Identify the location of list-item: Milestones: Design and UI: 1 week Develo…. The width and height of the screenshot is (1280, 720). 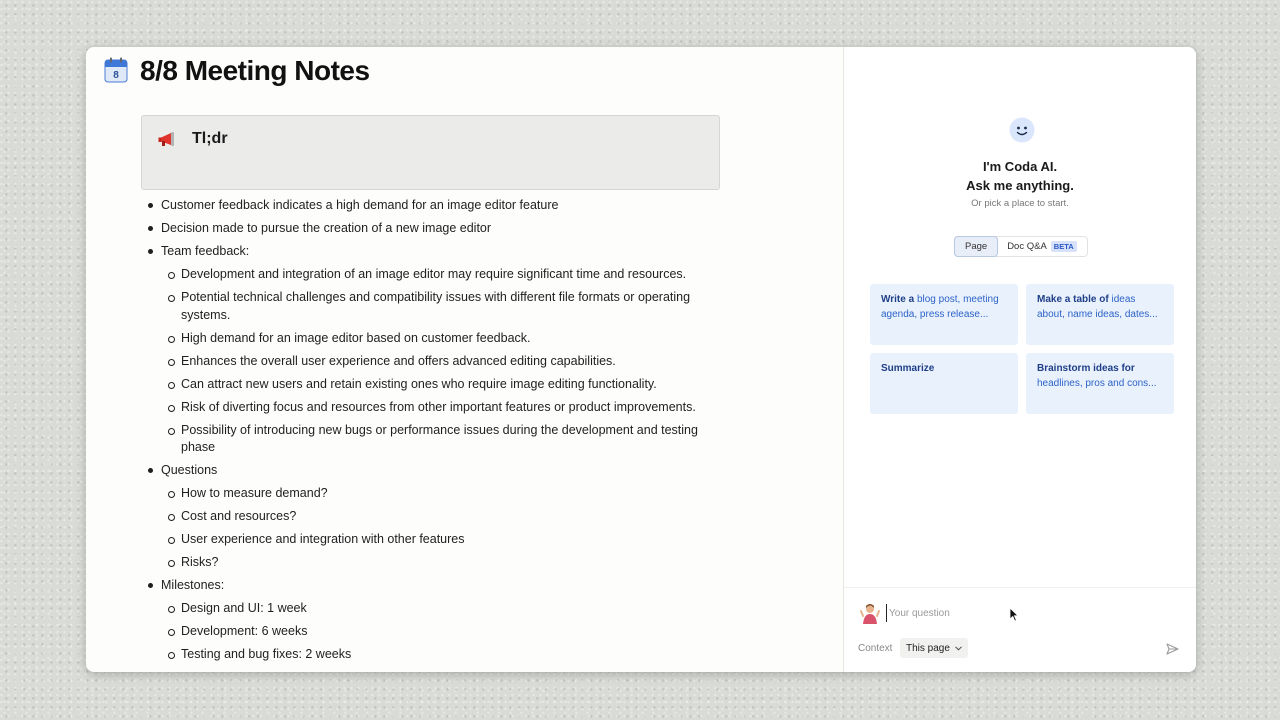
(424, 620).